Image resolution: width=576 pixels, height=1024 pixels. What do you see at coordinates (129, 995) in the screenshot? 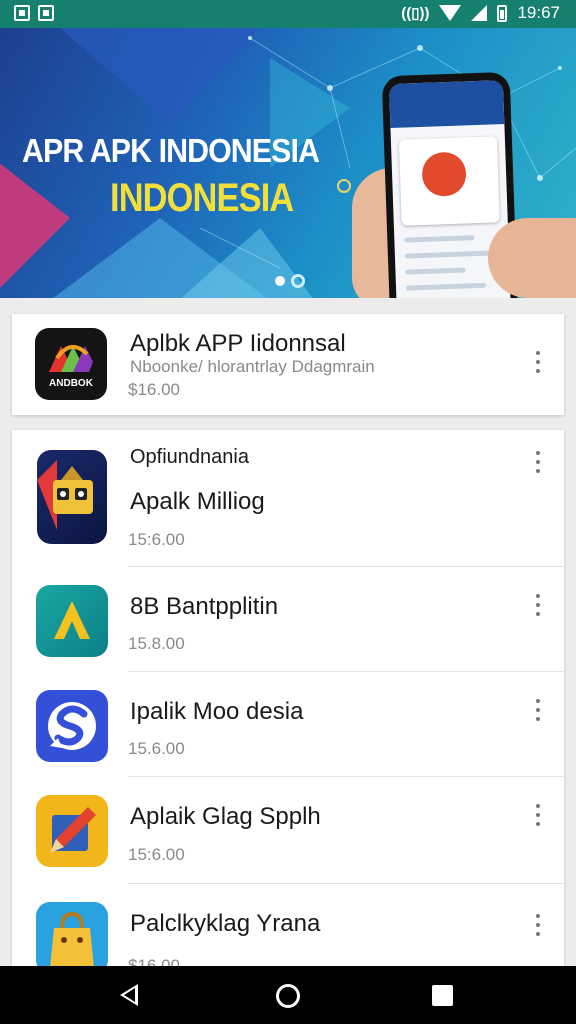
I see `back-icon` at bounding box center [129, 995].